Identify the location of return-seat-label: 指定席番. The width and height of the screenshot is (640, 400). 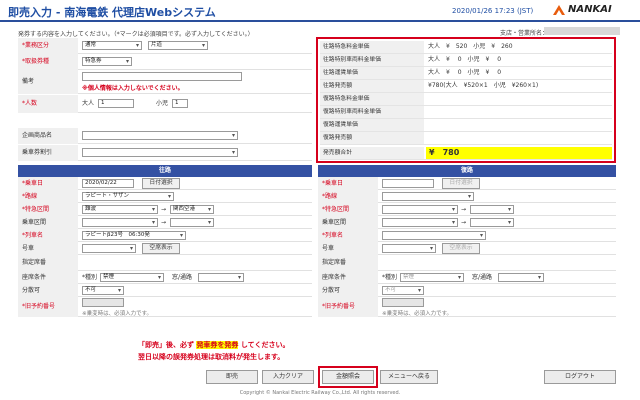
(348, 263).